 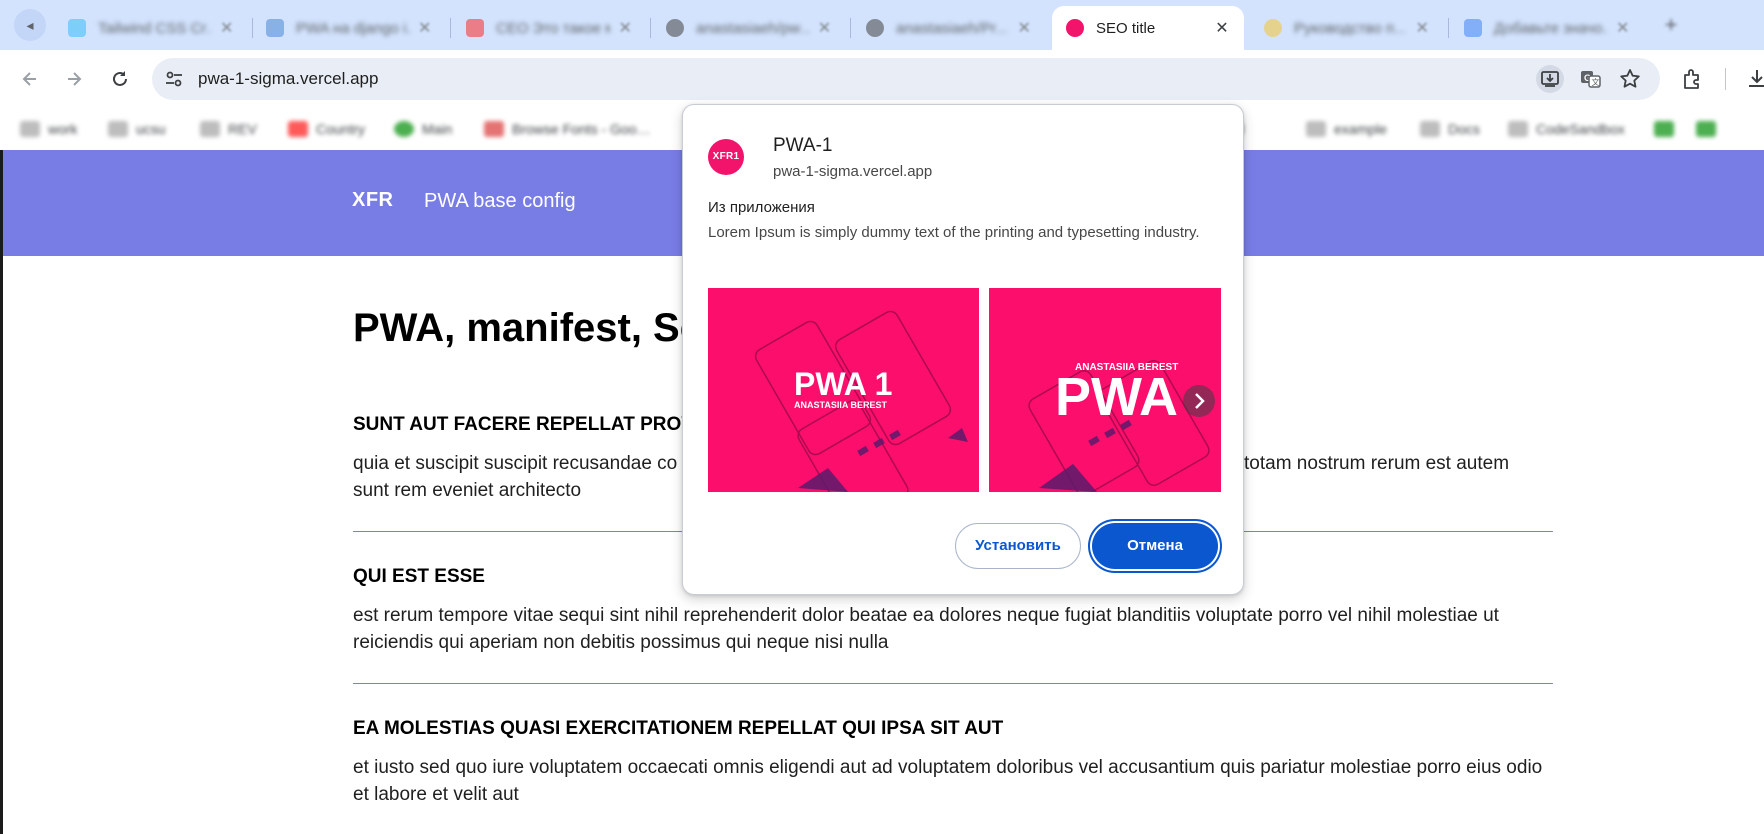 I want to click on bookmark-label: ucsu, so click(x=151, y=129).